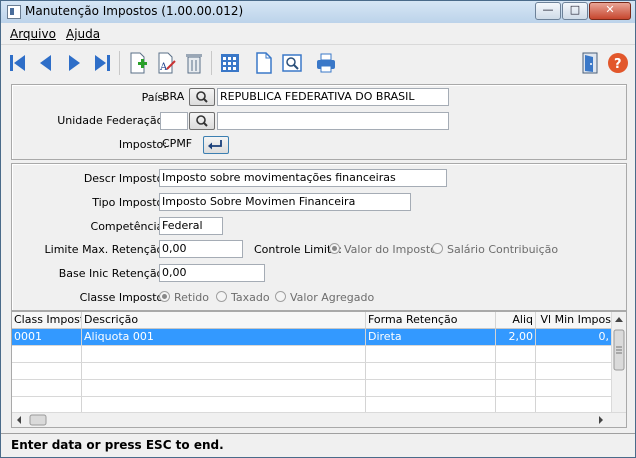 The image size is (636, 458). I want to click on classe-opt2-text: Taxado, so click(250, 297).